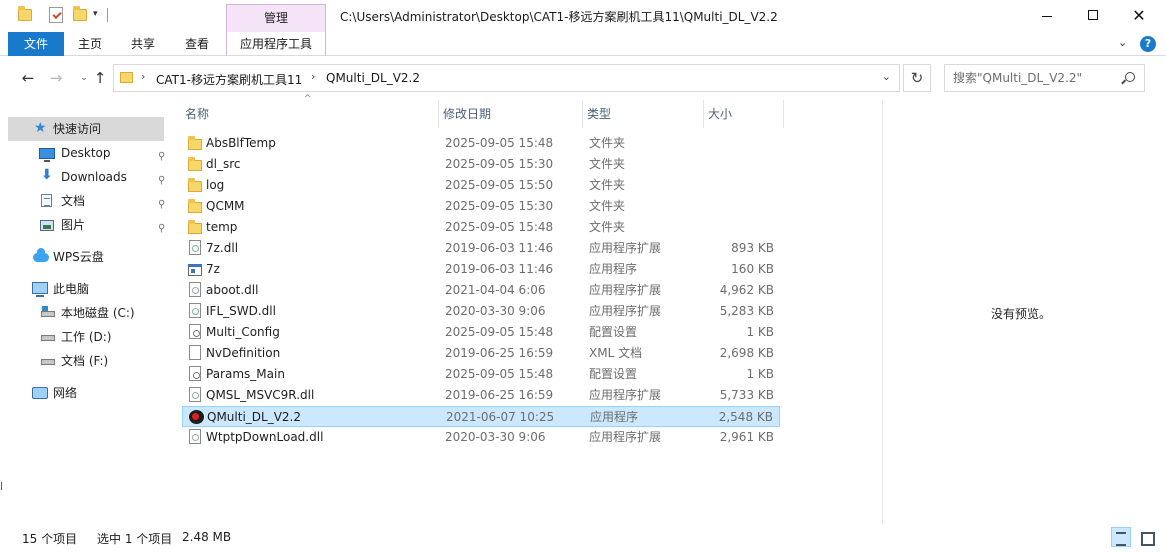 The height and width of the screenshot is (557, 1166). What do you see at coordinates (197, 44) in the screenshot?
I see `tab-view: 查看` at bounding box center [197, 44].